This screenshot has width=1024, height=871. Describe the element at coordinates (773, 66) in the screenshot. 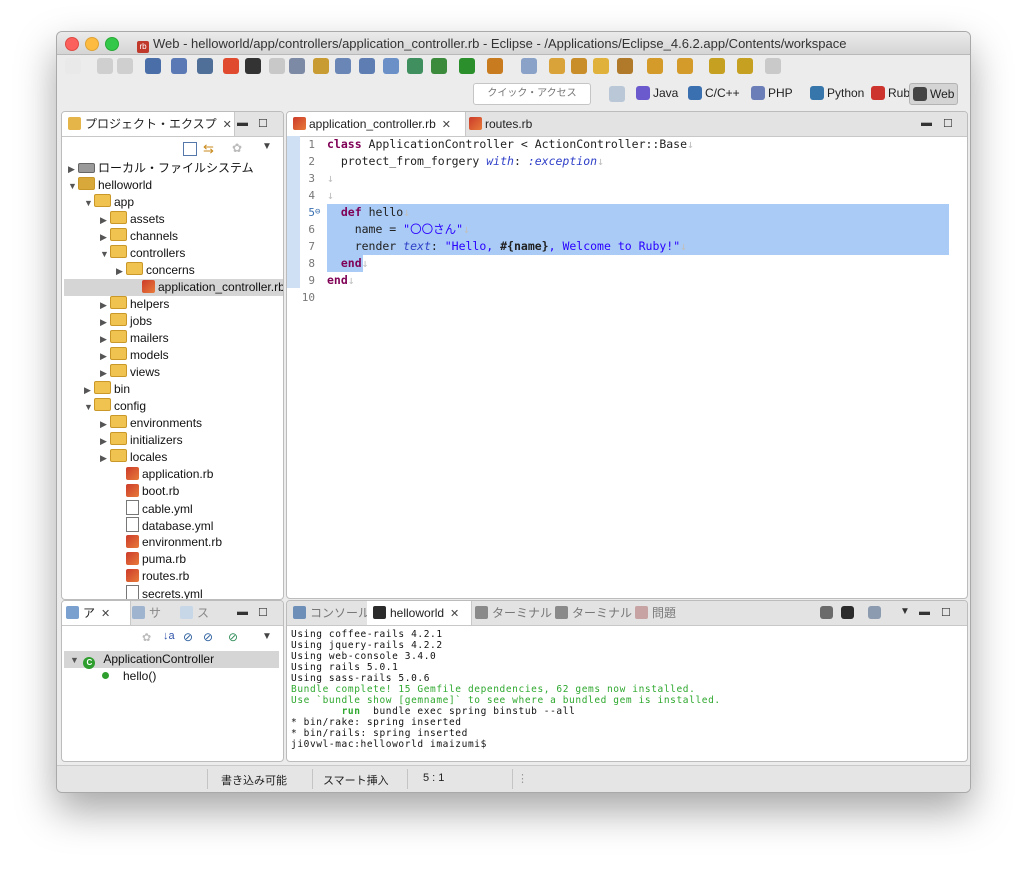

I see `nav-forward-icon` at that location.